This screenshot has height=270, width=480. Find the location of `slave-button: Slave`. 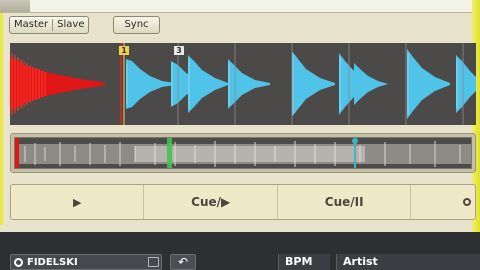

slave-button: Slave is located at coordinates (70, 25).